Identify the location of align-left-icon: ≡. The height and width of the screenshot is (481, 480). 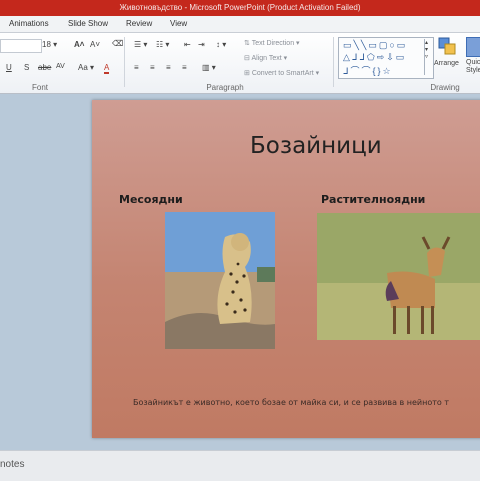
(136, 67).